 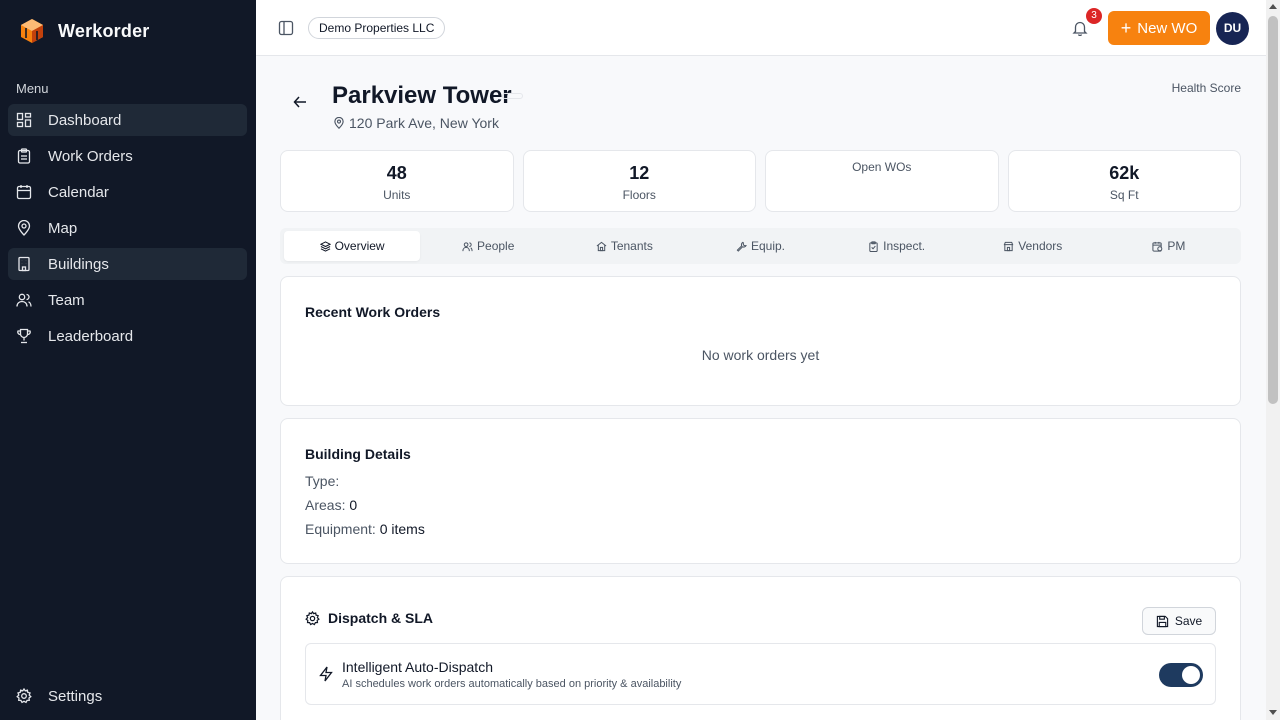 I want to click on recent-work-orders-card: Recent Work Orders No work orders yet, so click(x=760, y=341).